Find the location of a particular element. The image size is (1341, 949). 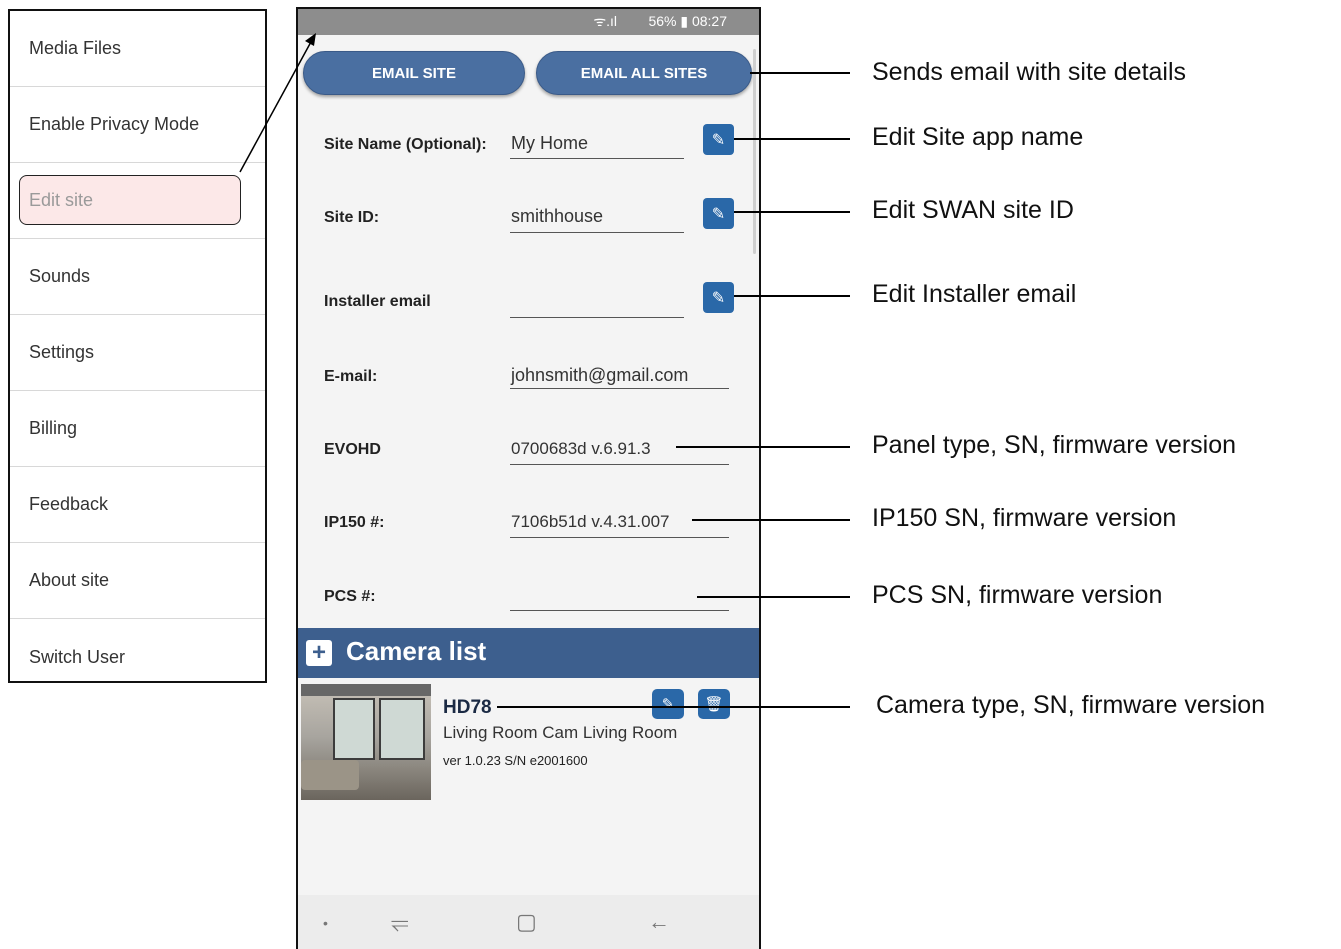

annotation-sends-email: Sends email with site details is located at coordinates (1029, 72).